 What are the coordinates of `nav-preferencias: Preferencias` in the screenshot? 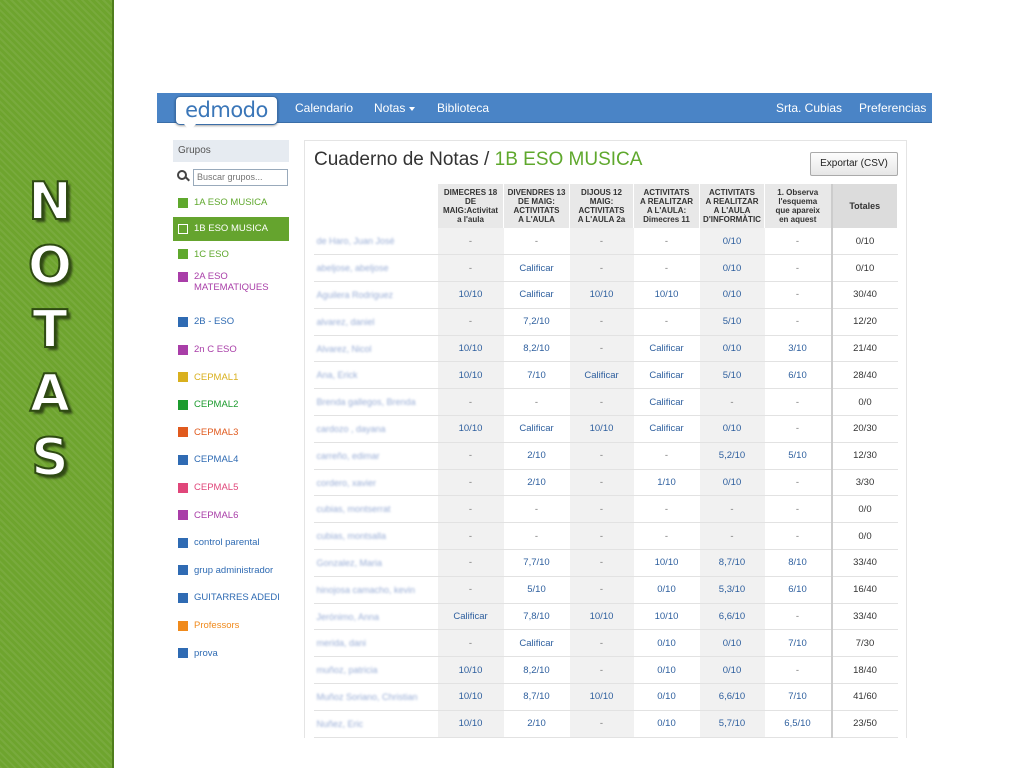 It's located at (892, 108).